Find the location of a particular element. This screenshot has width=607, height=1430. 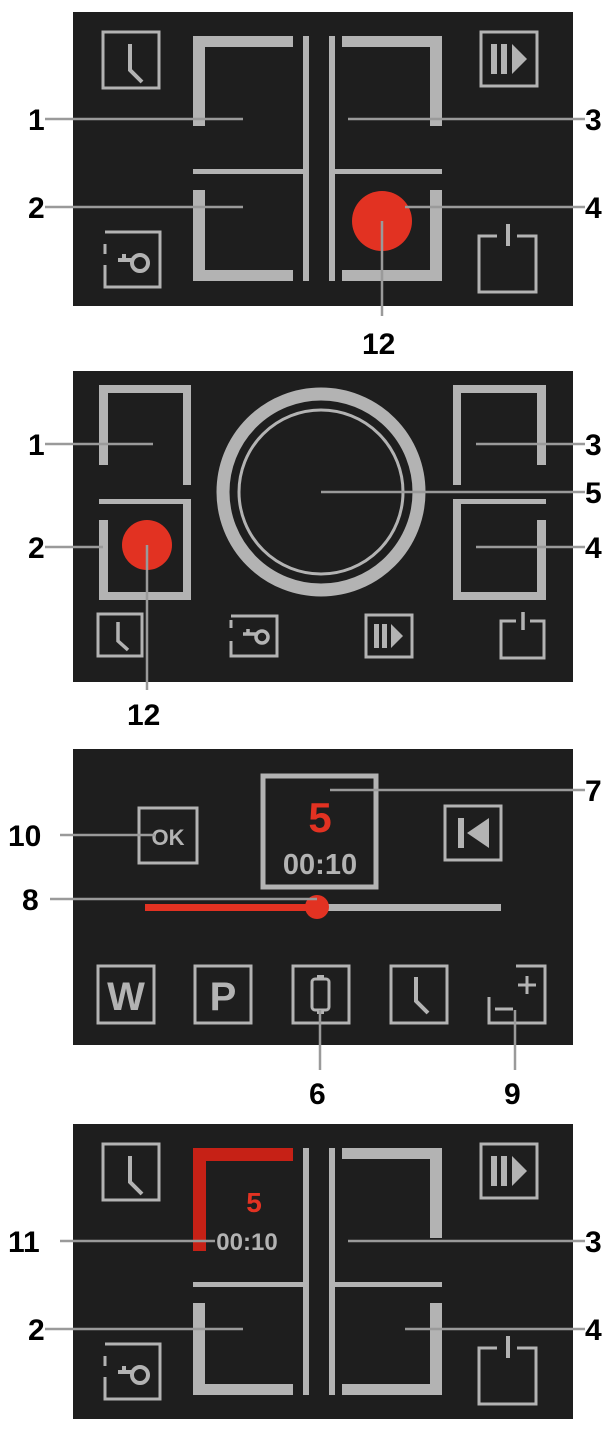

callout-8: 8 is located at coordinates (30, 900).